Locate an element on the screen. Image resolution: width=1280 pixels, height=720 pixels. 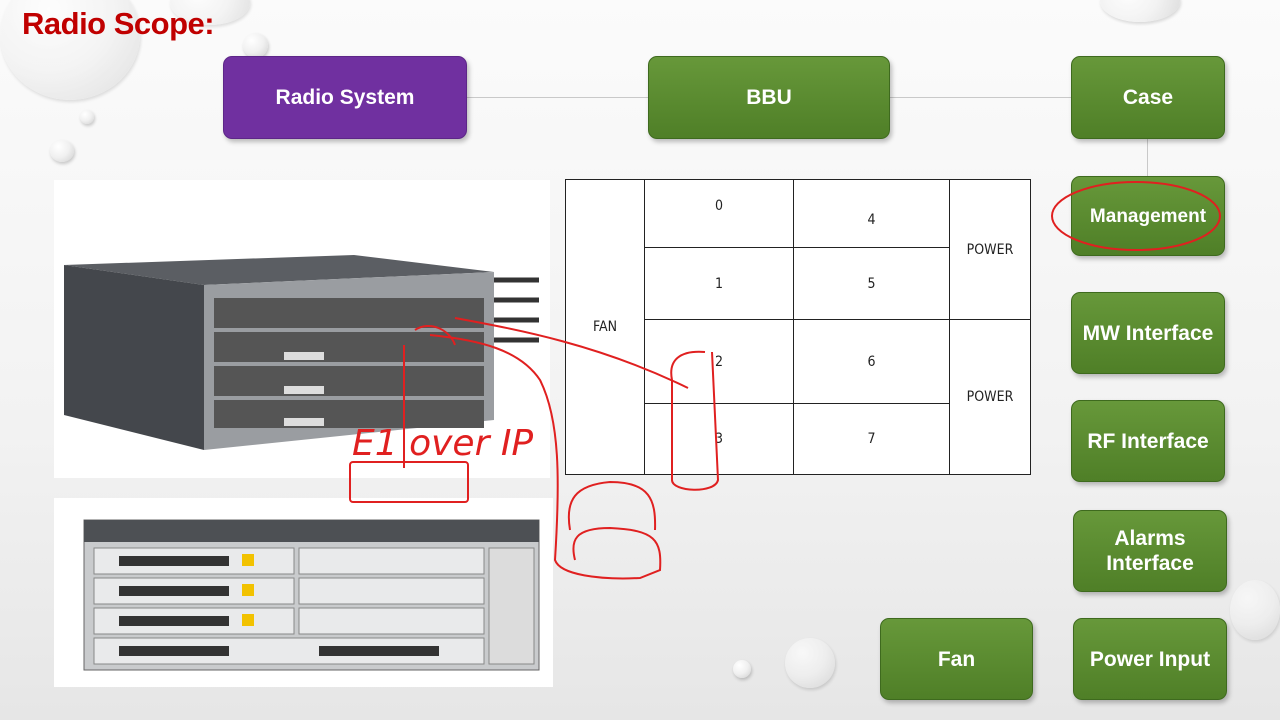
slot-3: 3 is located at coordinates (719, 439).